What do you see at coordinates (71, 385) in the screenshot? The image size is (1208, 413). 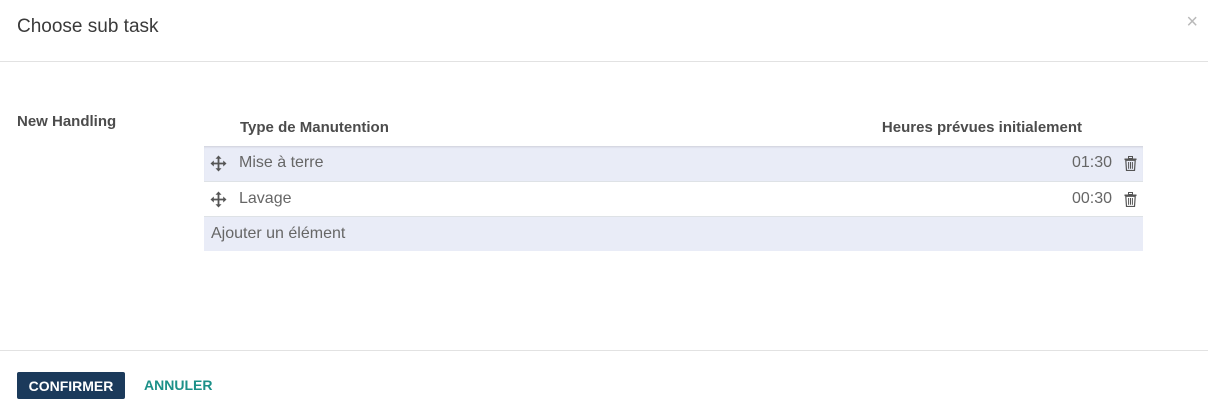 I see `confirm-button: CONFIRMER` at bounding box center [71, 385].